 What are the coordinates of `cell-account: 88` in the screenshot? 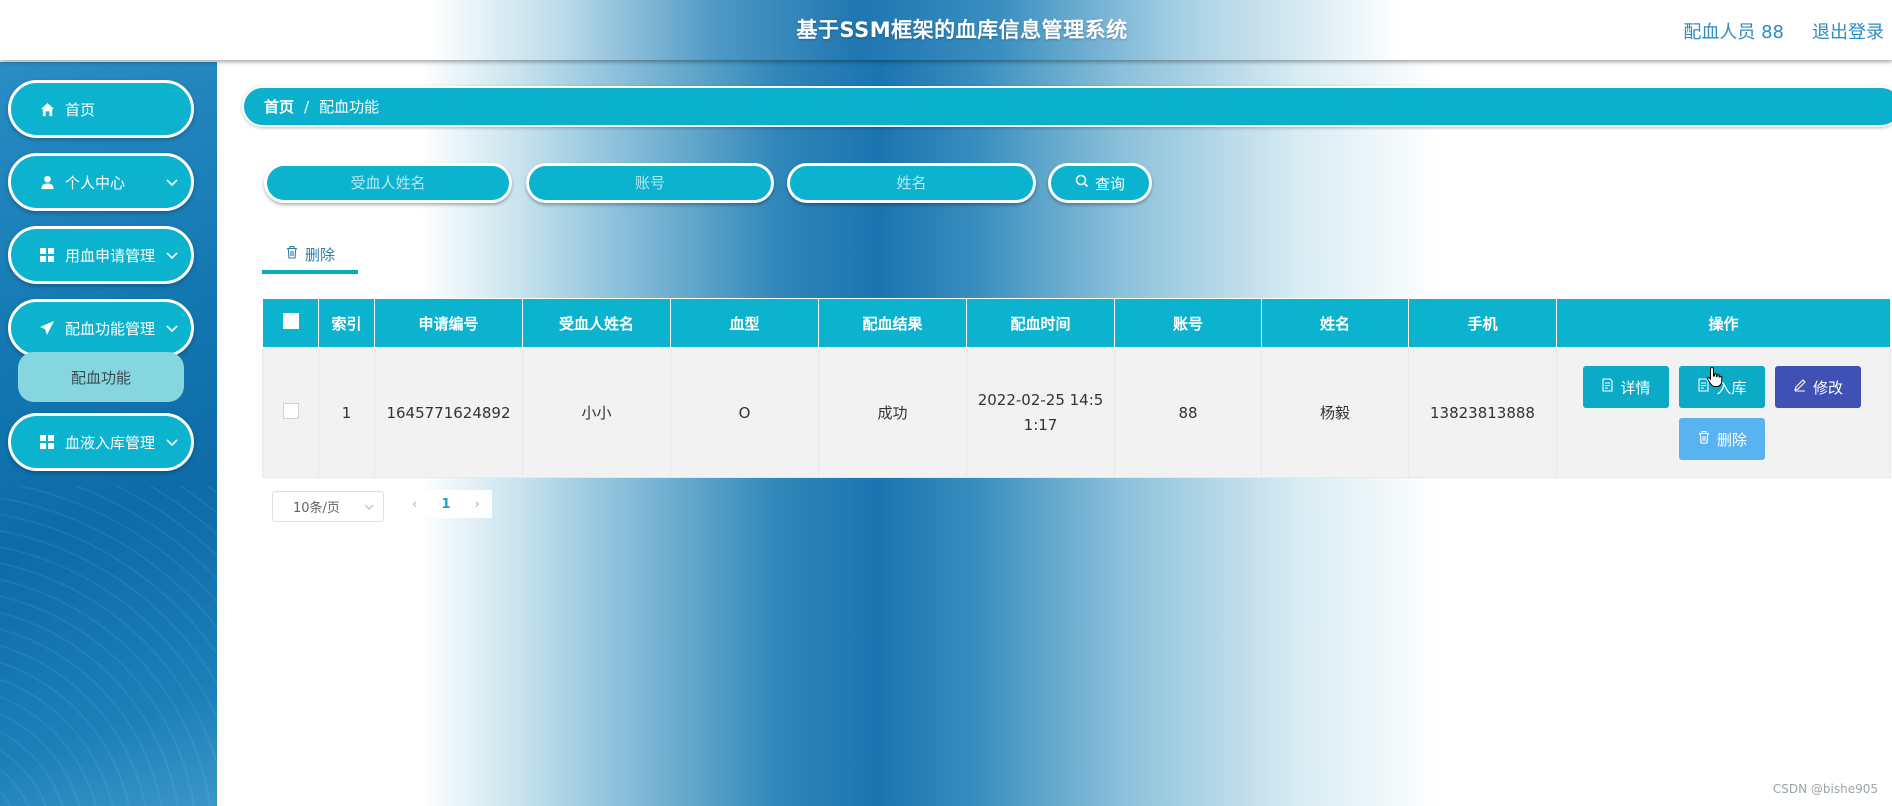 It's located at (1188, 412).